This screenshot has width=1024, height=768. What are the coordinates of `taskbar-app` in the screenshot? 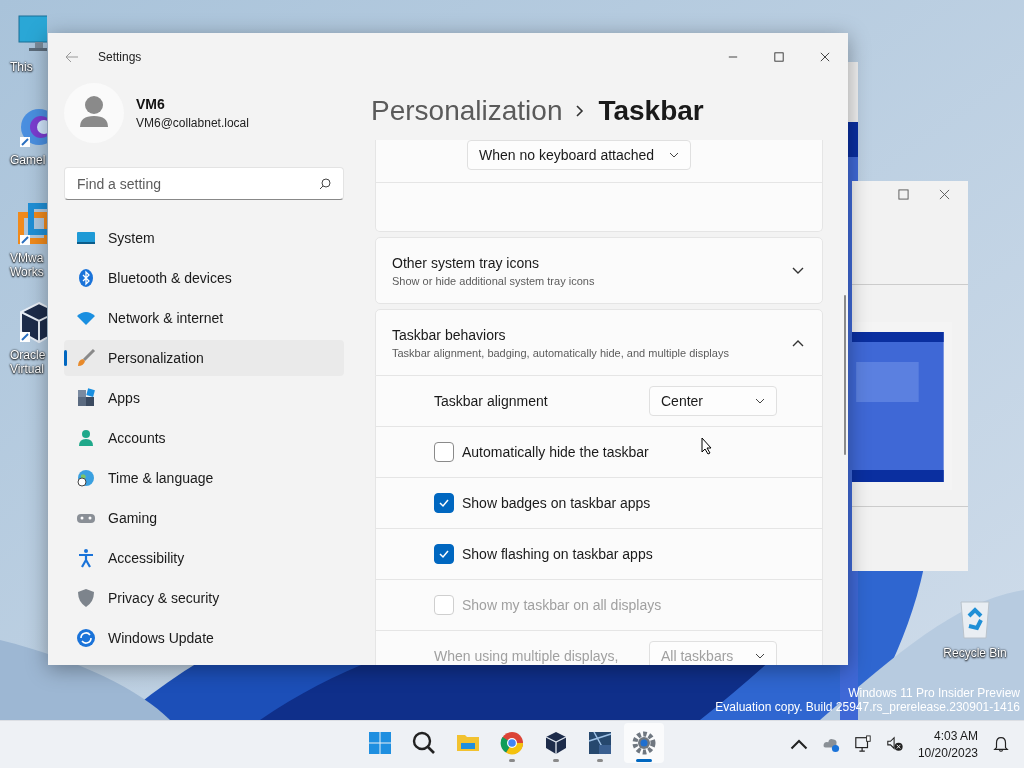 It's located at (644, 743).